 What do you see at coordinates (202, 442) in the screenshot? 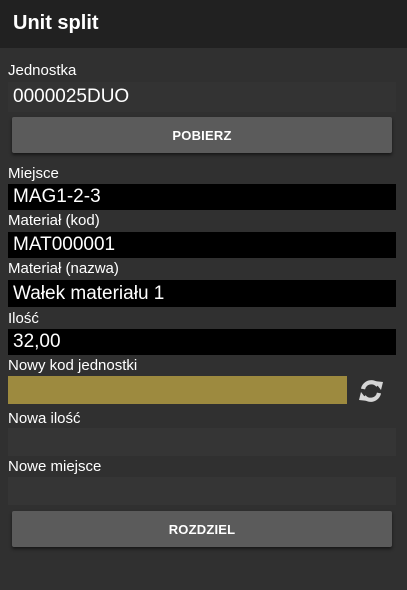
I see `new-quantity-input` at bounding box center [202, 442].